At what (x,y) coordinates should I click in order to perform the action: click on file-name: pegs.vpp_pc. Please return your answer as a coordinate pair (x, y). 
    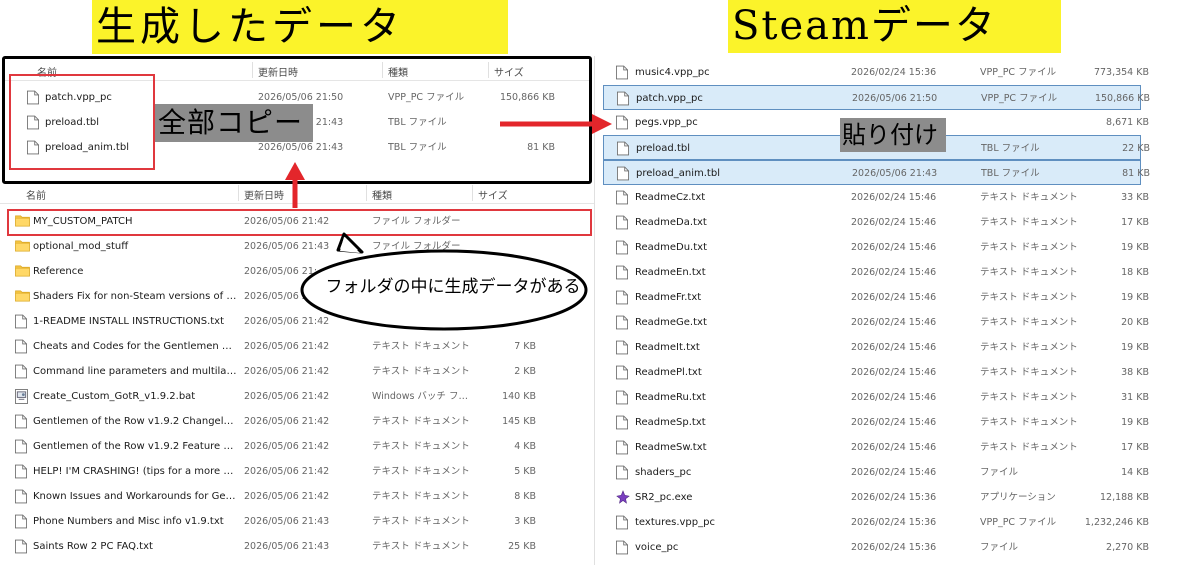
    Looking at the image, I should click on (666, 122).